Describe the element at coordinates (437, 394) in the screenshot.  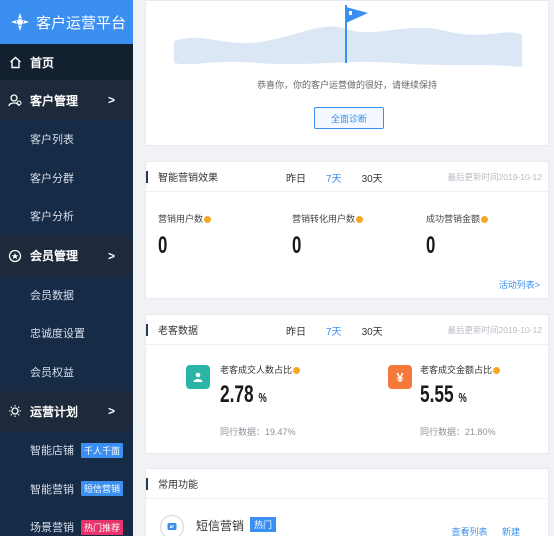
I see `metric-value-number: 5.55` at that location.